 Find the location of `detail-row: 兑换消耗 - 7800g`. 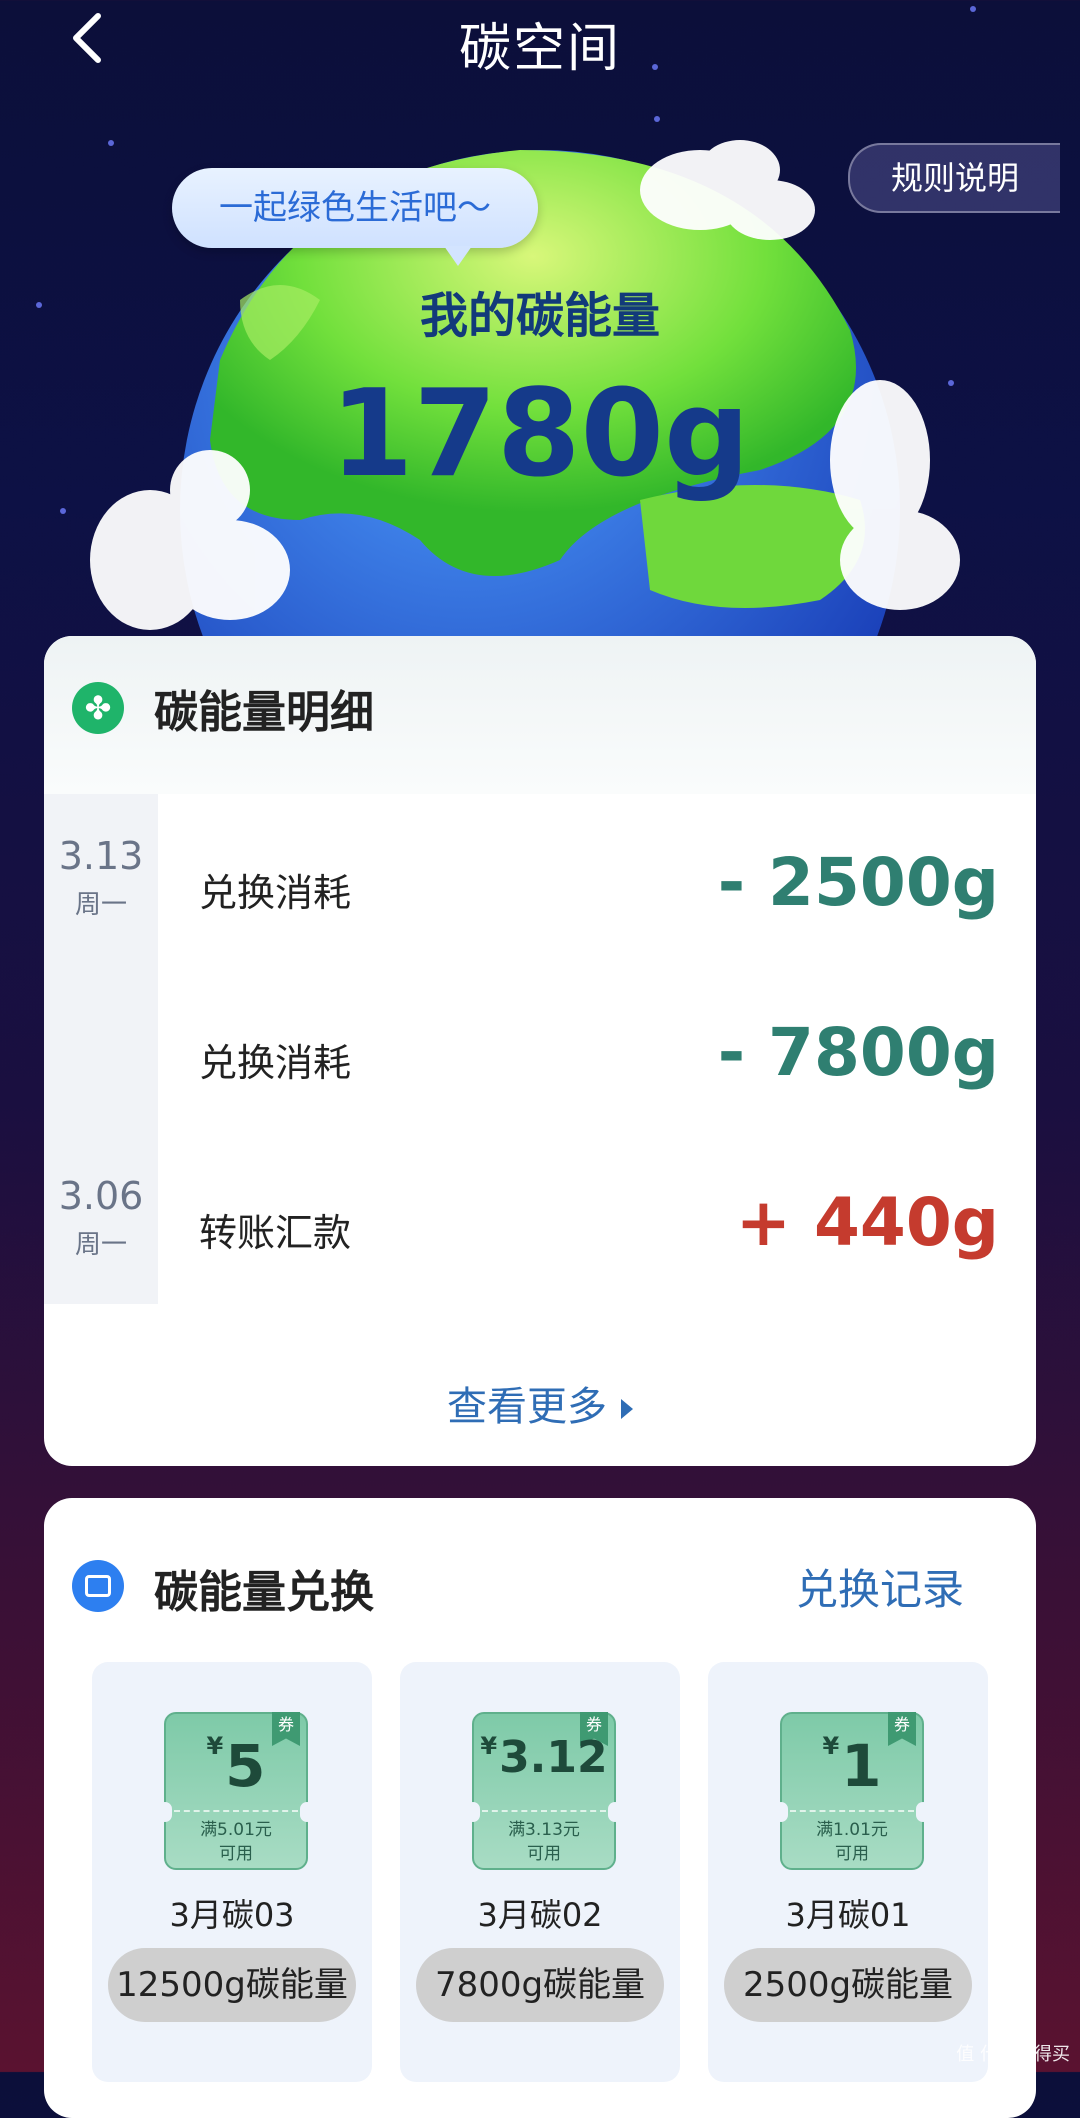

detail-row: 兑换消耗 - 7800g is located at coordinates (599, 1054).